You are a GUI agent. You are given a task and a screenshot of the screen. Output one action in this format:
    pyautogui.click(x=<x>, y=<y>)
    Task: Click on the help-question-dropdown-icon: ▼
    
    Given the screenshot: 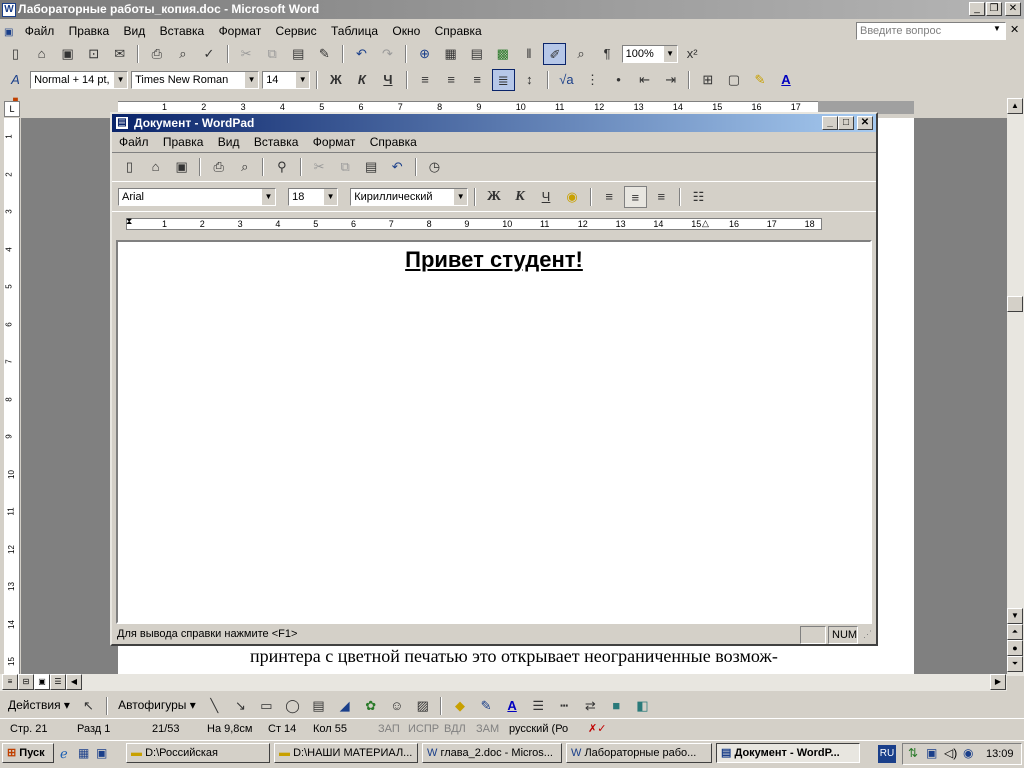 What is the action you would take?
    pyautogui.click(x=997, y=28)
    